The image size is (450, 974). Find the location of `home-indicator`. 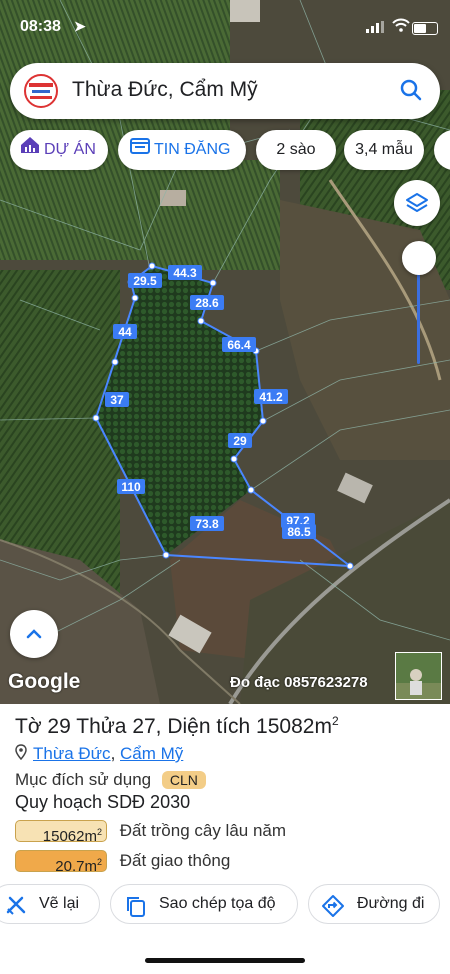

home-indicator is located at coordinates (225, 960).